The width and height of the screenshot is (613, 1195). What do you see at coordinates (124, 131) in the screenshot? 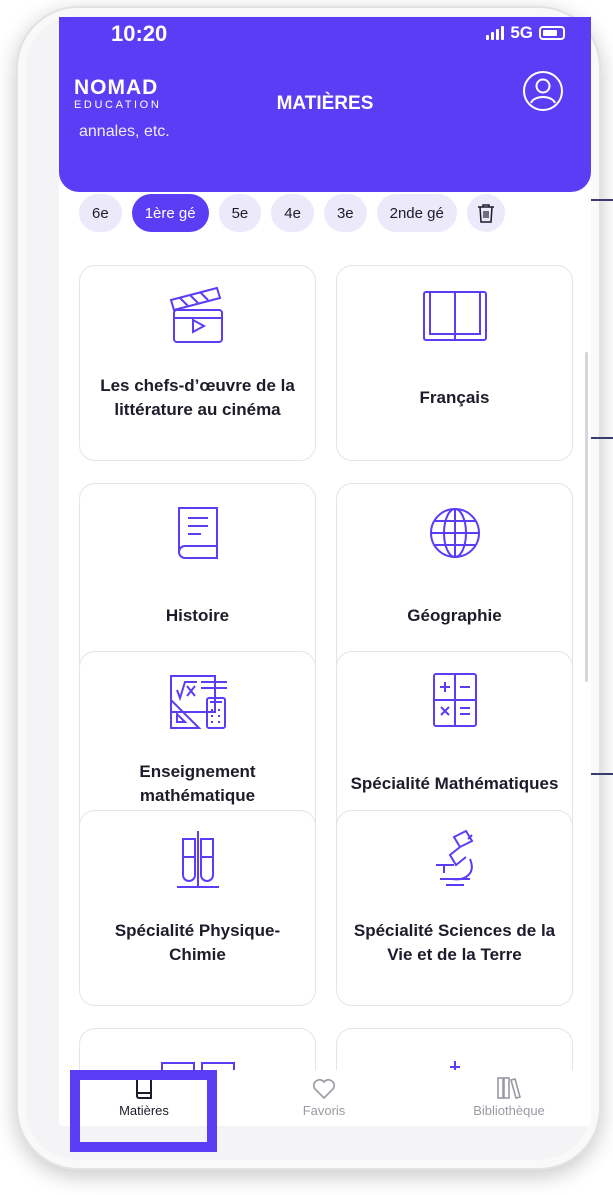
I see `header-description: annales, etc.` at bounding box center [124, 131].